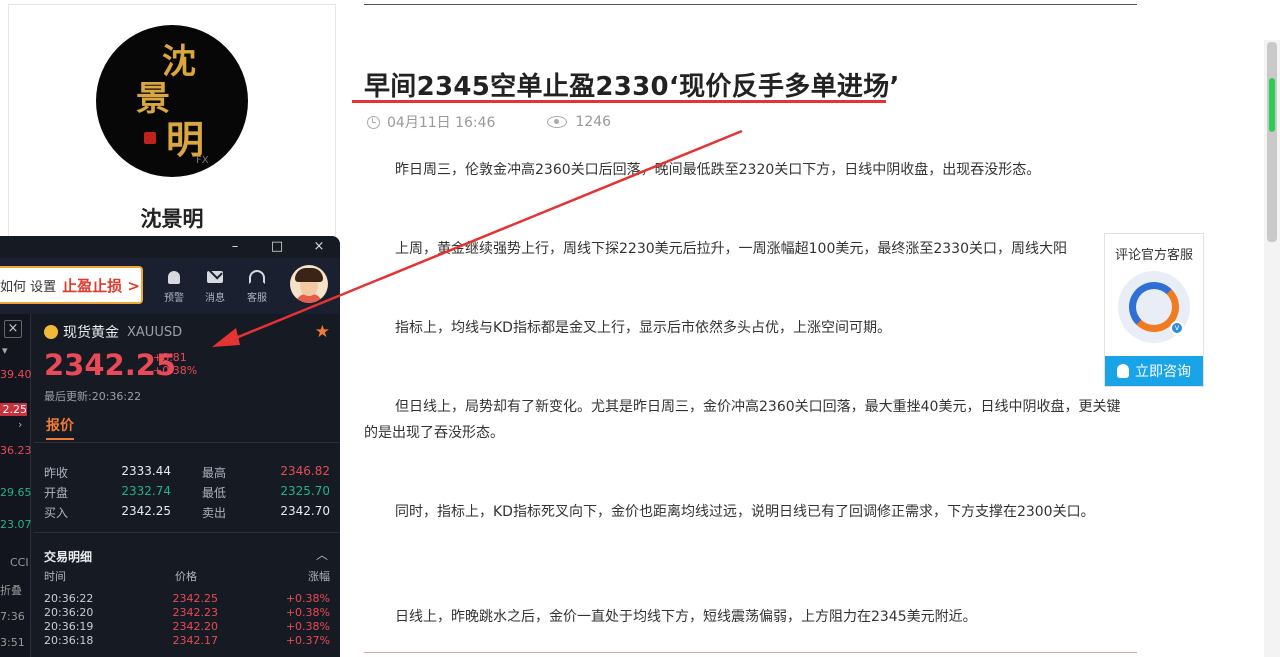 This screenshot has width=1280, height=657. What do you see at coordinates (146, 491) in the screenshot?
I see `open-value: 2332.74` at bounding box center [146, 491].